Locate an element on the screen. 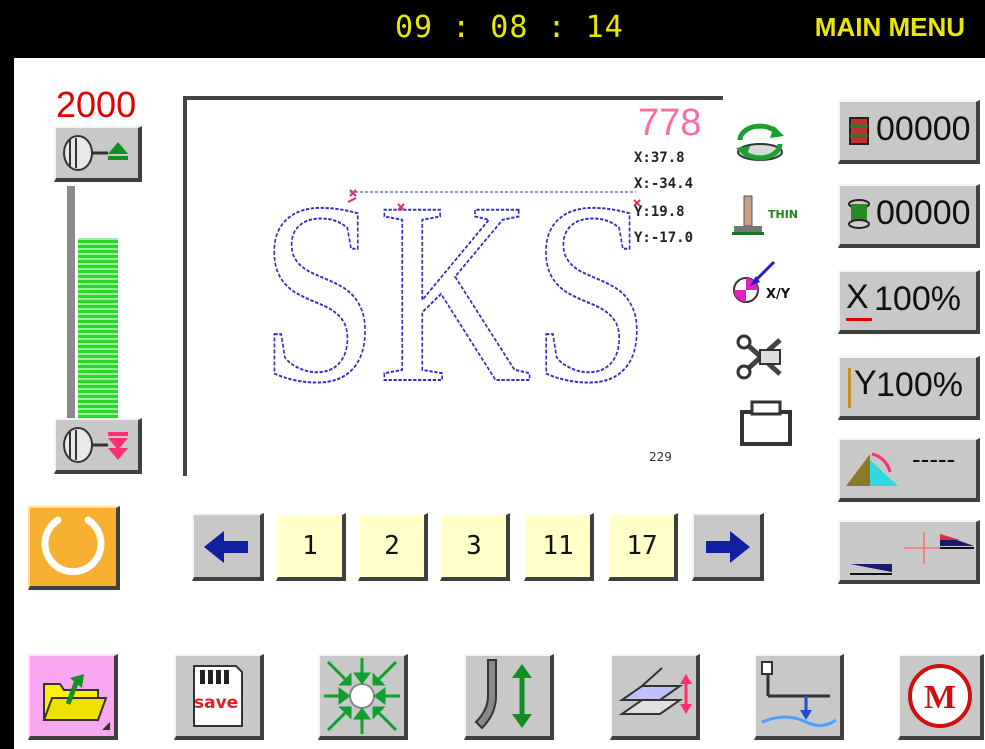  coord-y-max: Y:19.8 is located at coordinates (659, 212).